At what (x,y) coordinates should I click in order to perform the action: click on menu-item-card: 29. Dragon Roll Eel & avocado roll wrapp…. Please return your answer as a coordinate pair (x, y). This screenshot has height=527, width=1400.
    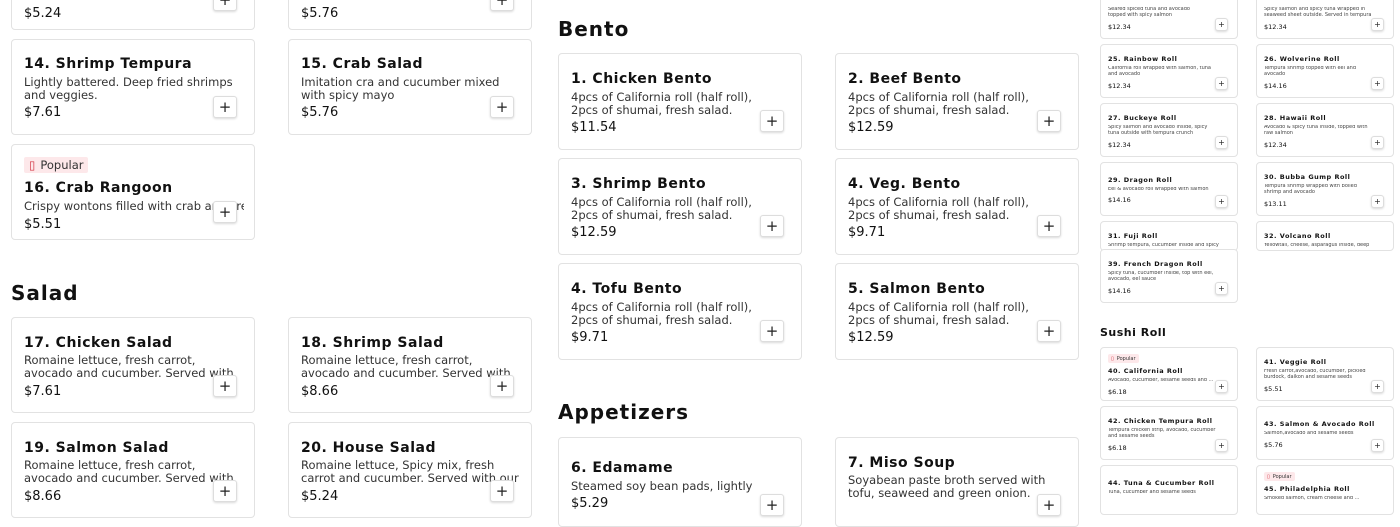
    Looking at the image, I should click on (1169, 189).